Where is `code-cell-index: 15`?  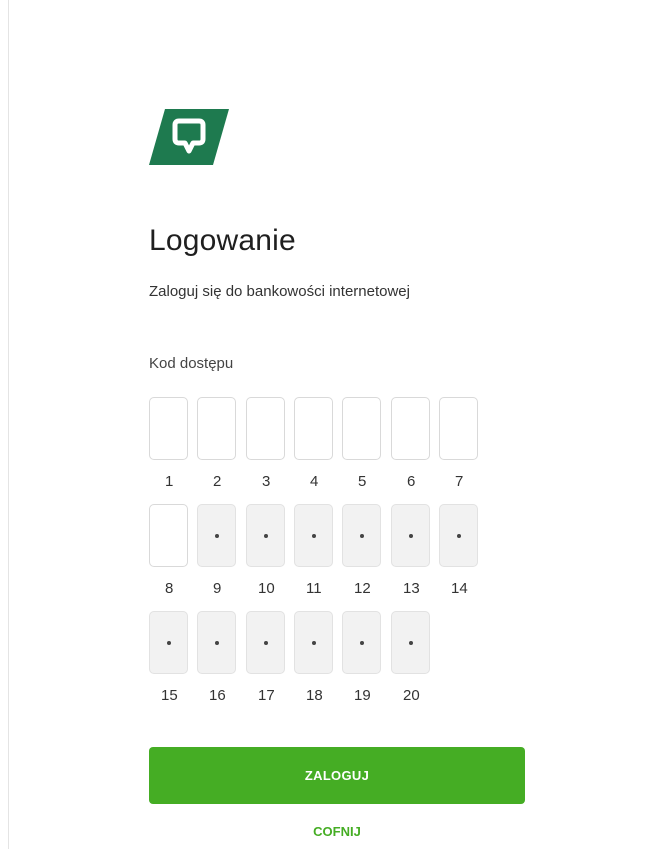 code-cell-index: 15 is located at coordinates (169, 695).